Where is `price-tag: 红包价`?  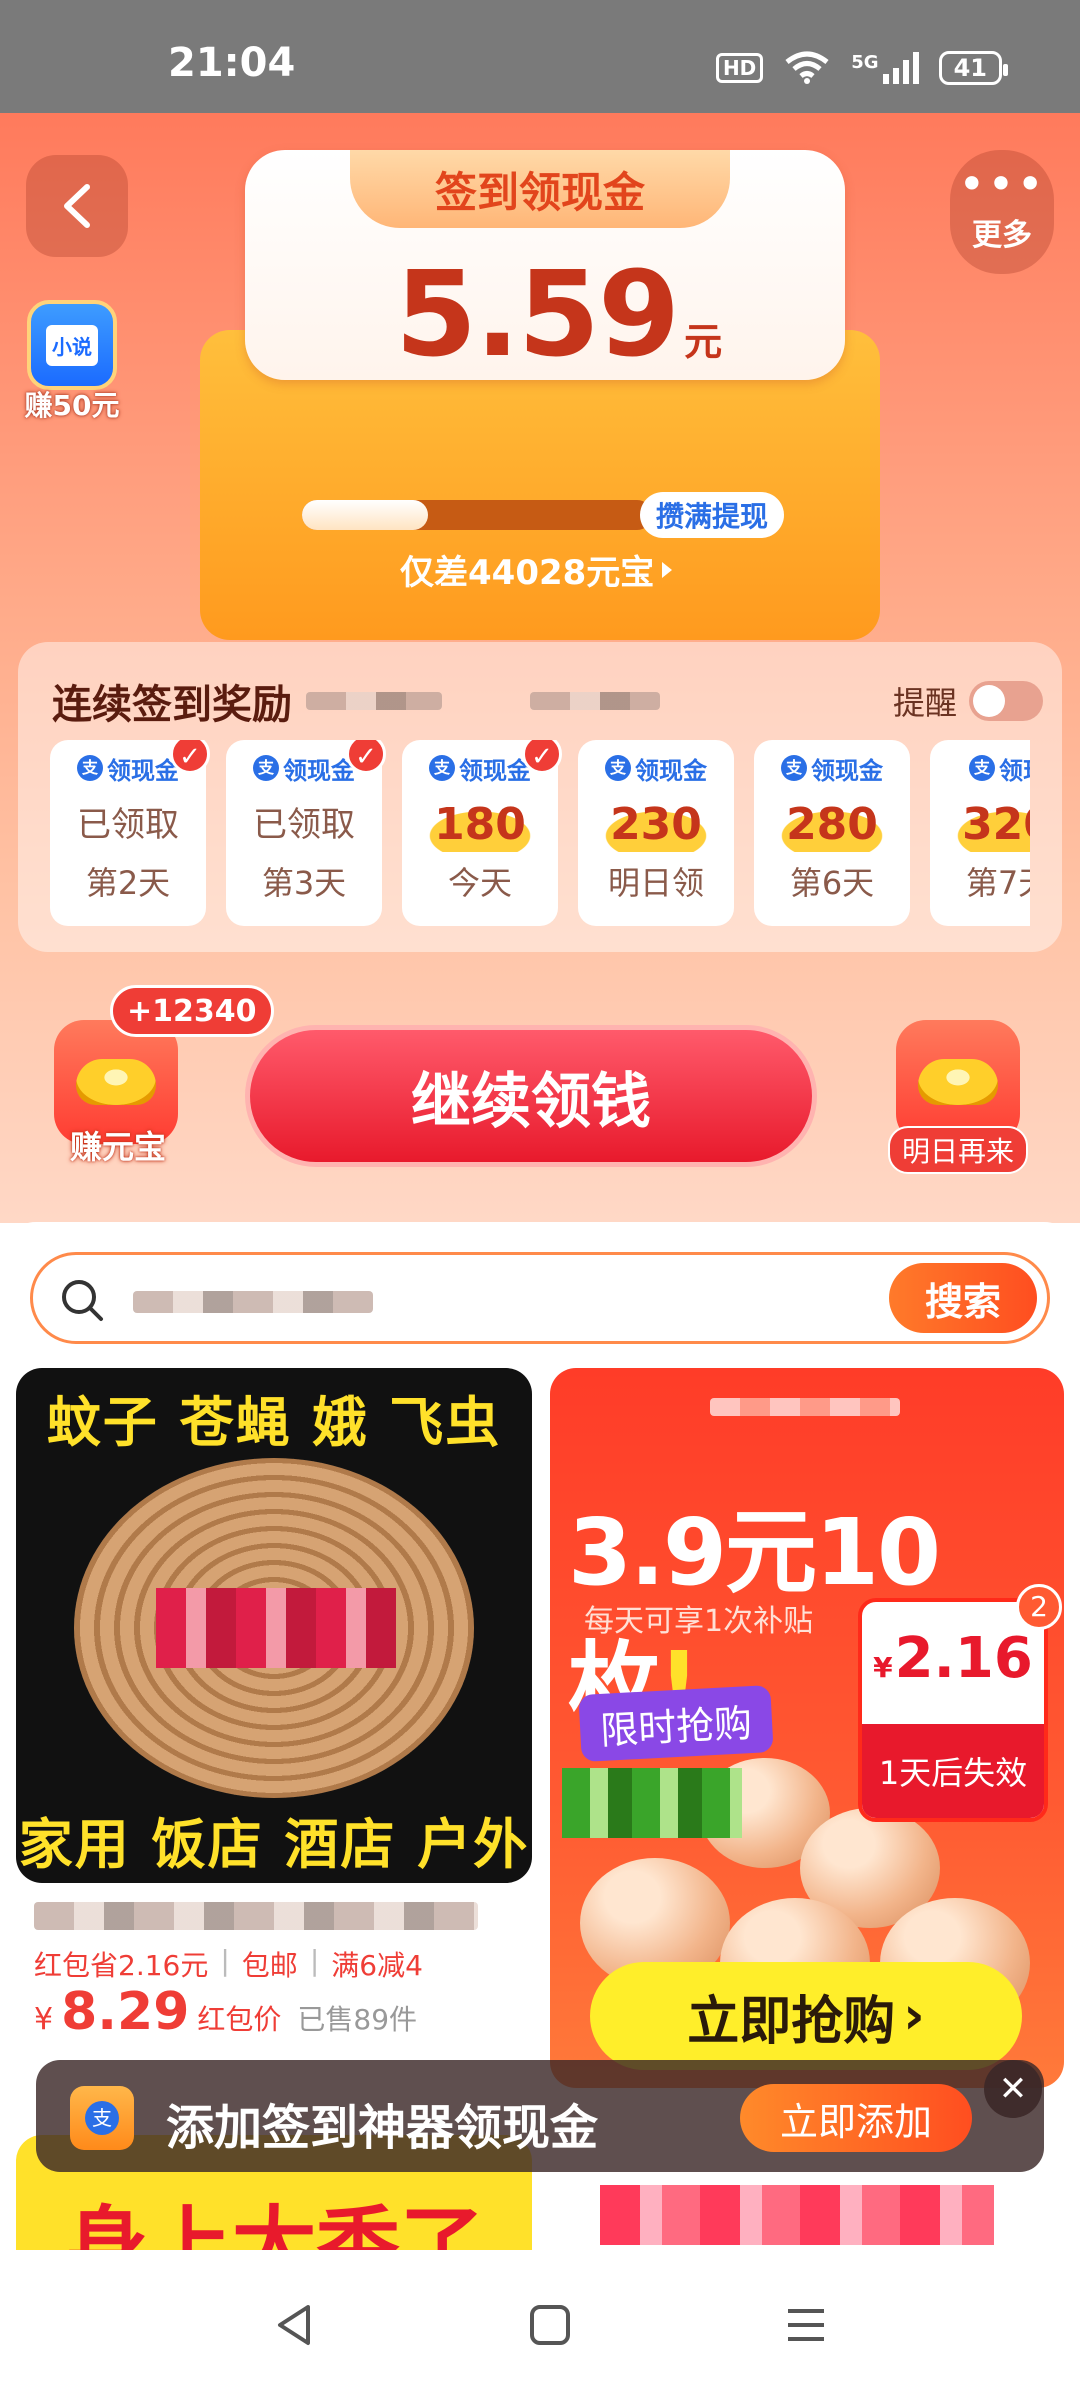
price-tag: 红包价 is located at coordinates (239, 2019).